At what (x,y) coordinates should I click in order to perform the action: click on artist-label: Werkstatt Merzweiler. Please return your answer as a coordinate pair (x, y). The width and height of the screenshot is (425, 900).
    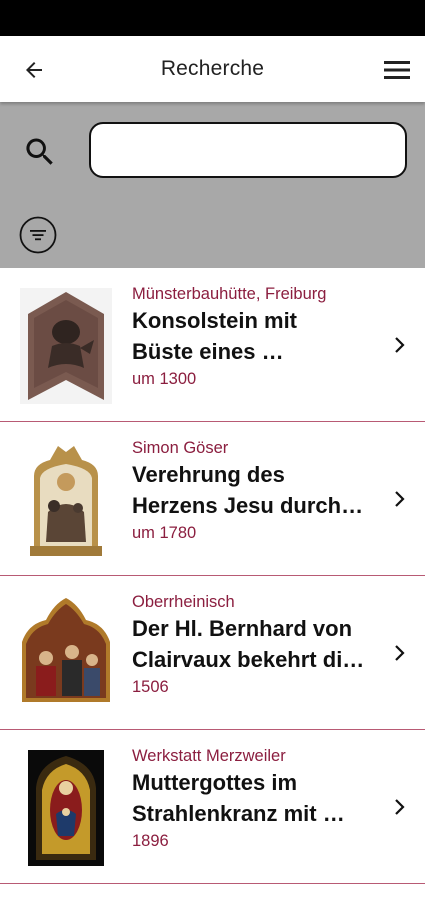
    Looking at the image, I should click on (209, 756).